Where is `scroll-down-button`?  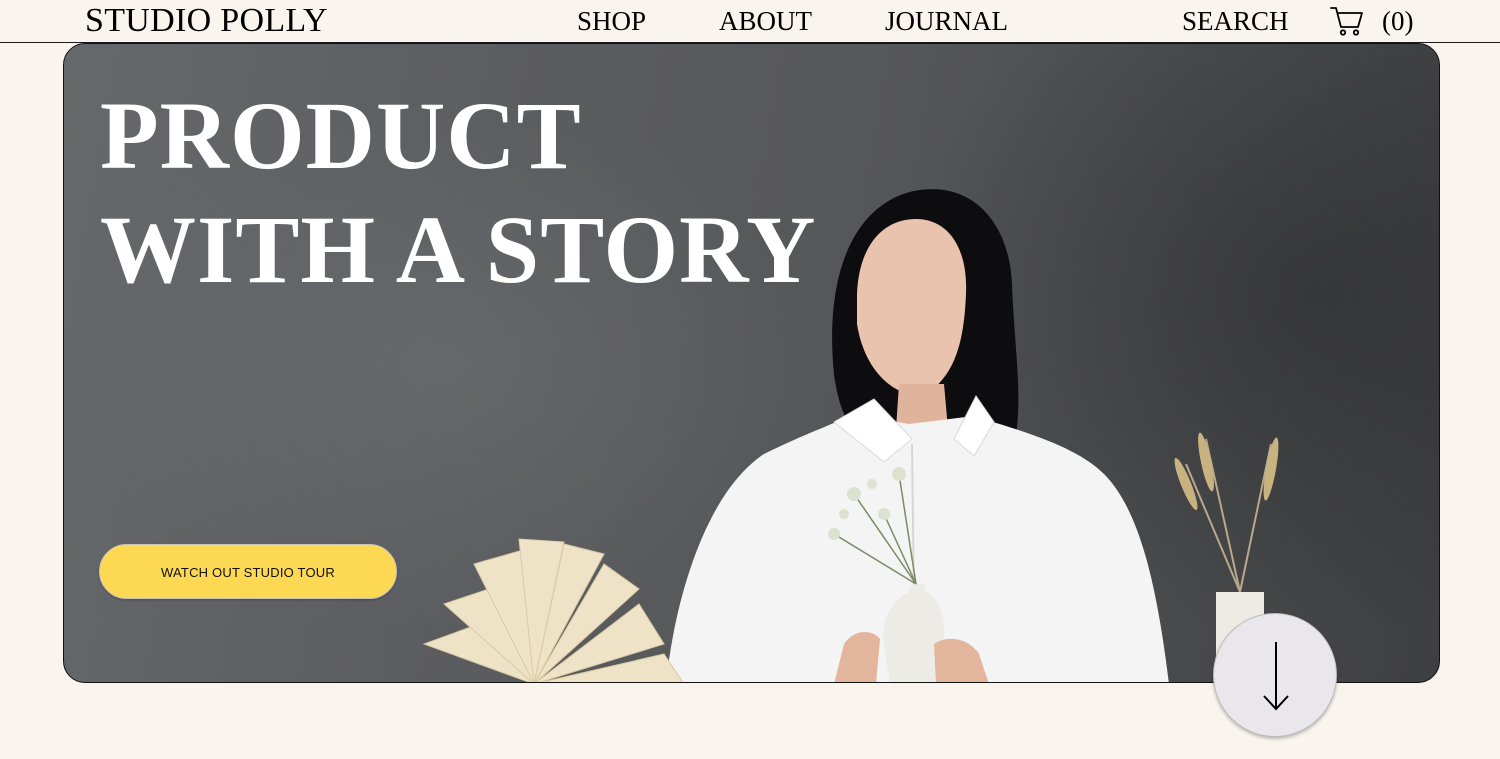
scroll-down-button is located at coordinates (1275, 675).